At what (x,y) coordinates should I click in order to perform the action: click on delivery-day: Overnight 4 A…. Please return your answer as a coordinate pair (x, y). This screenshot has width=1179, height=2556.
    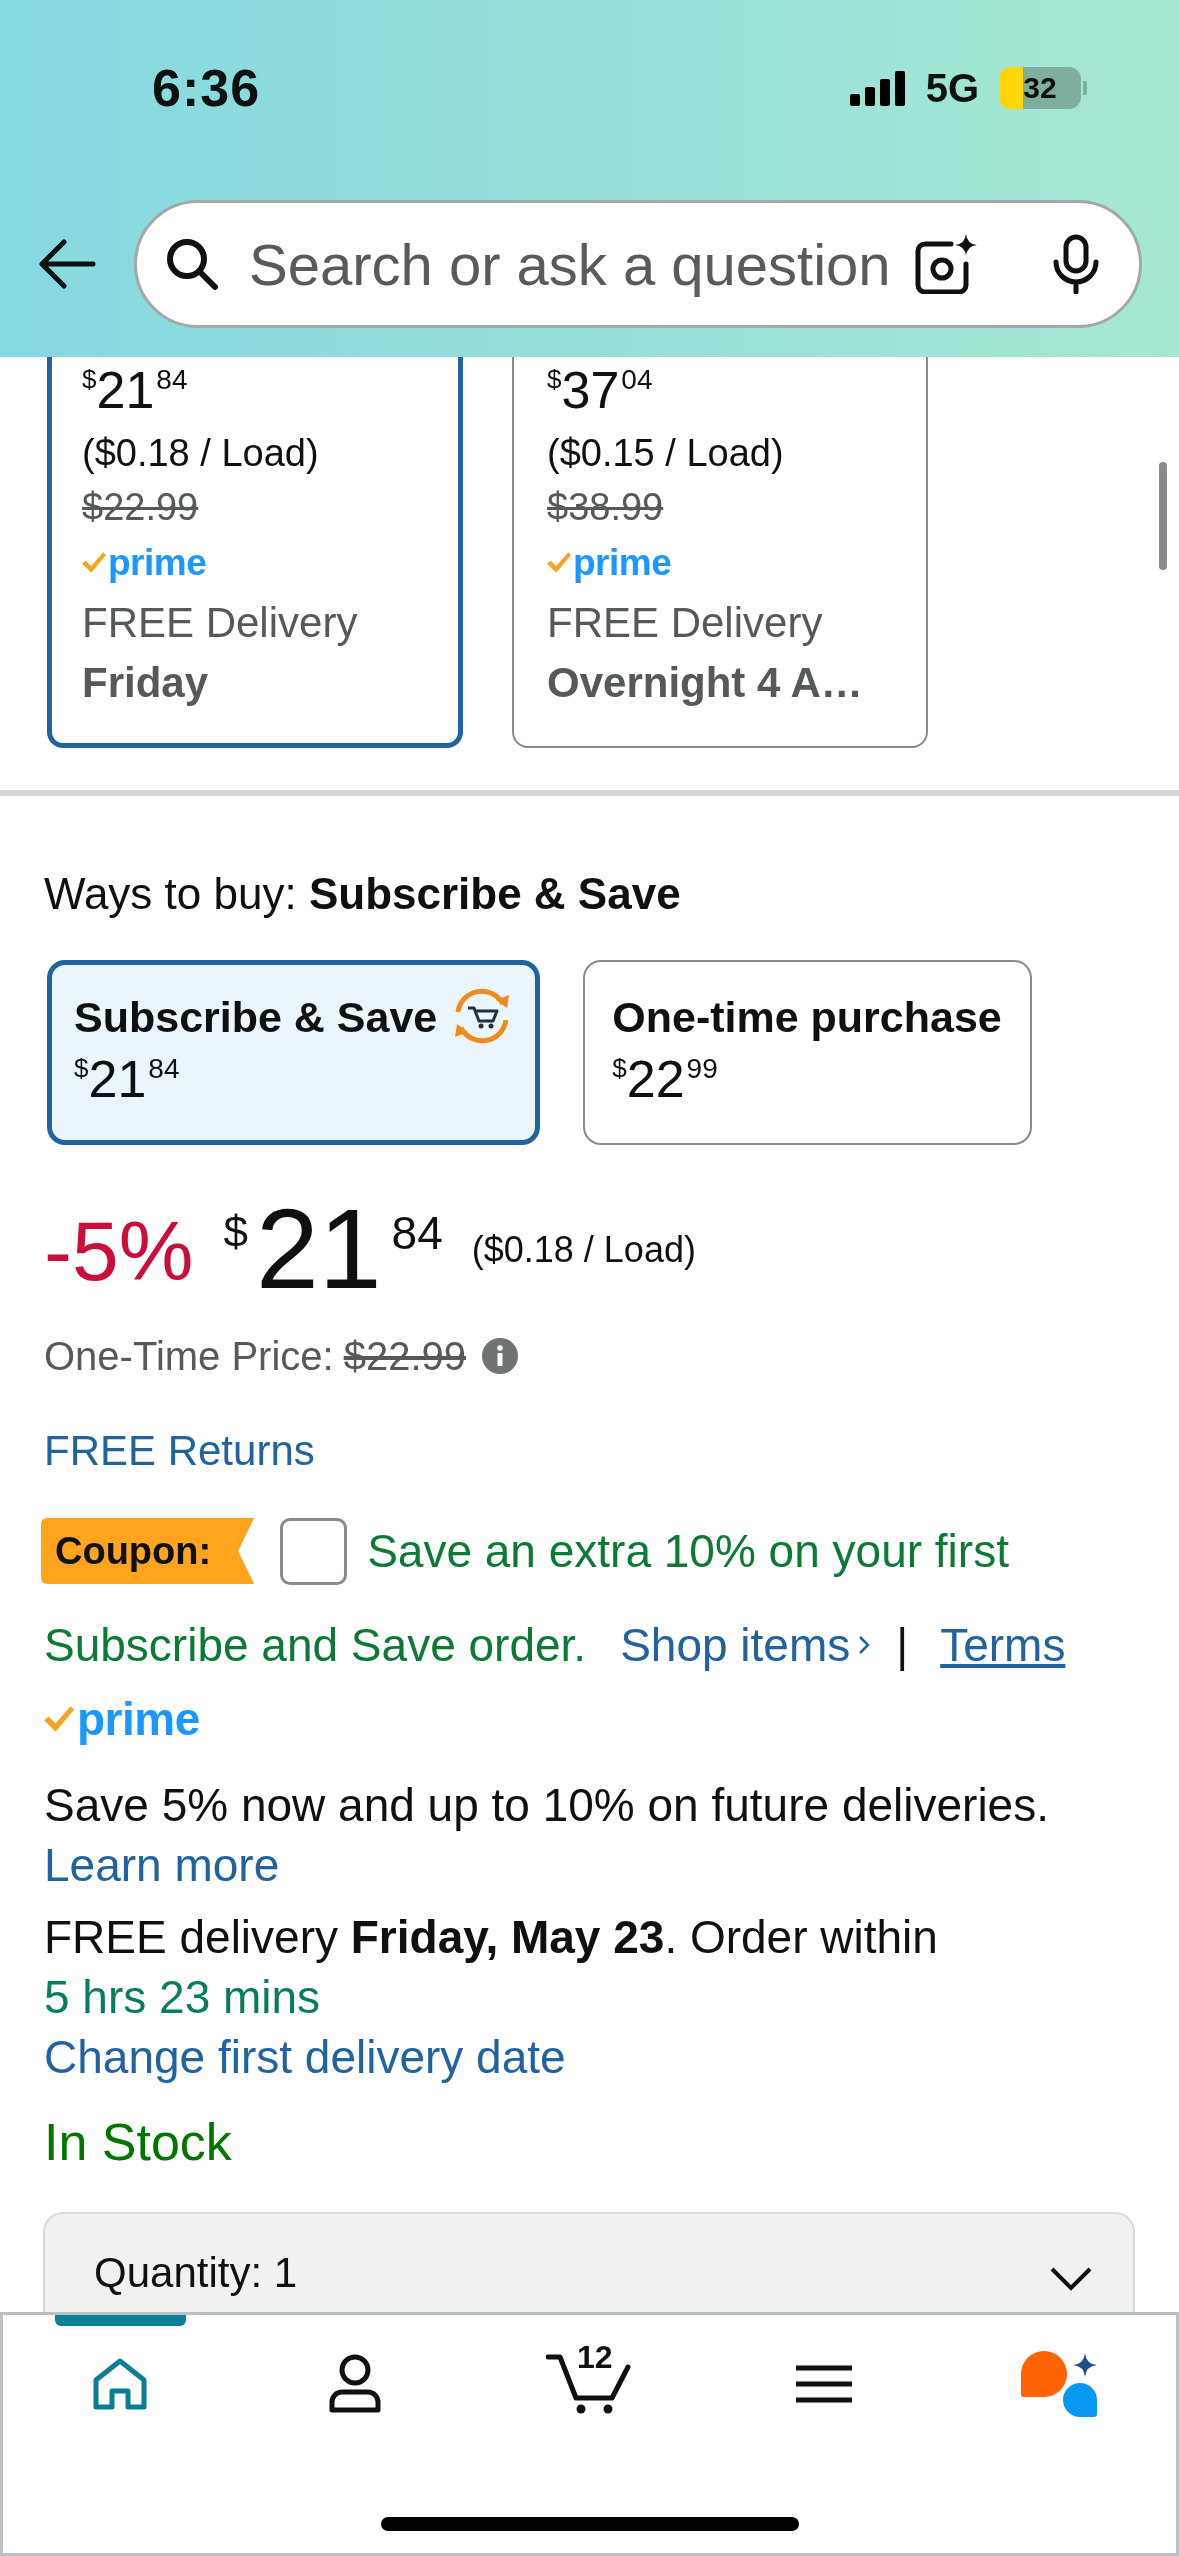
    Looking at the image, I should click on (705, 683).